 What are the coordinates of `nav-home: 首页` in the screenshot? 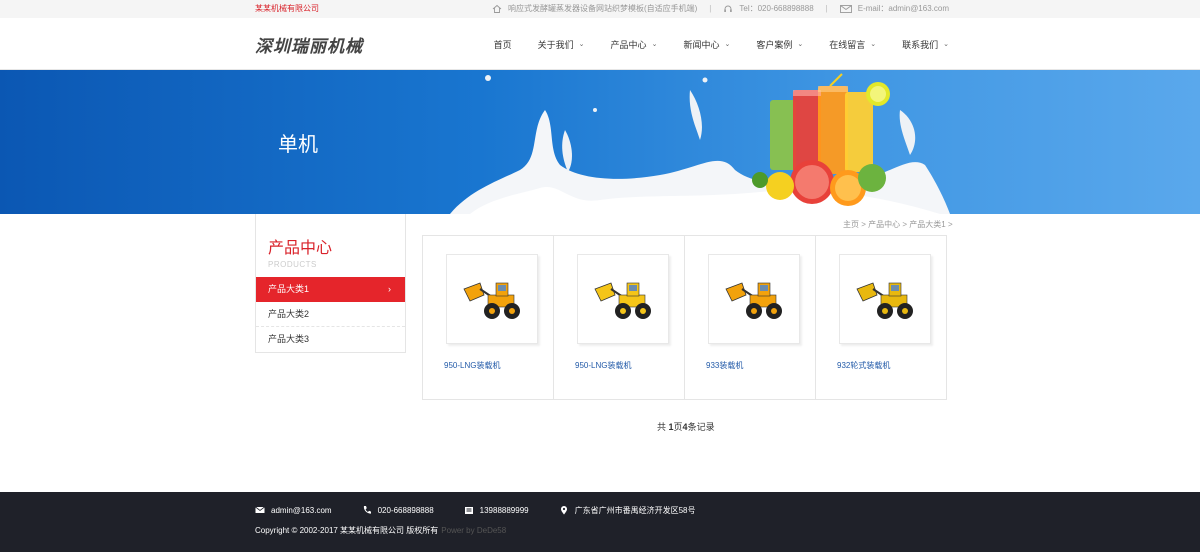 It's located at (503, 44).